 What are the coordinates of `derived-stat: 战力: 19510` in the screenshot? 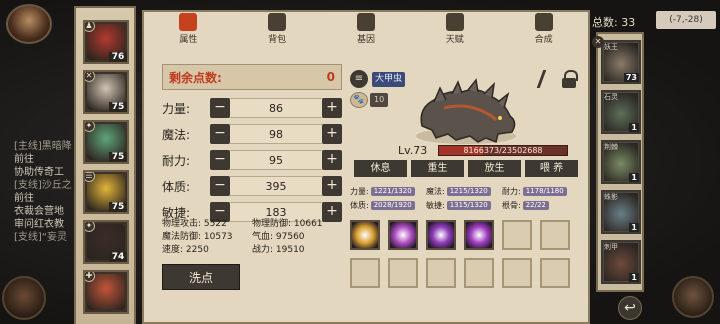 It's located at (278, 250).